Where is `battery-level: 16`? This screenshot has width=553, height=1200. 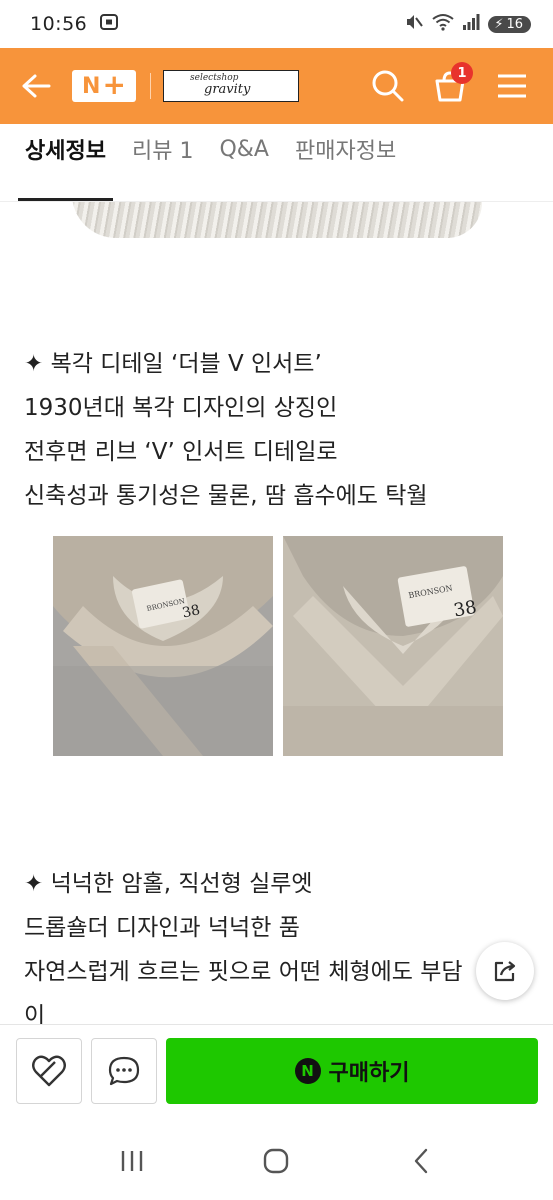 battery-level: 16 is located at coordinates (514, 24).